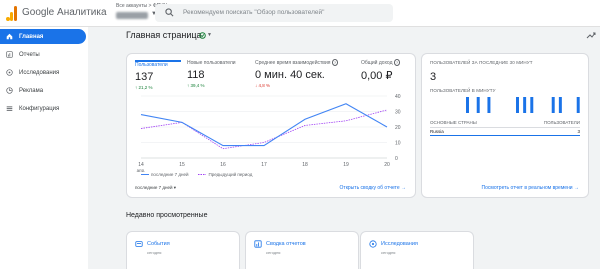 Image resolution: width=600 pixels, height=269 pixels. What do you see at coordinates (170, 174) in the screenshot?
I see `legend-label: последние 7 дней` at bounding box center [170, 174].